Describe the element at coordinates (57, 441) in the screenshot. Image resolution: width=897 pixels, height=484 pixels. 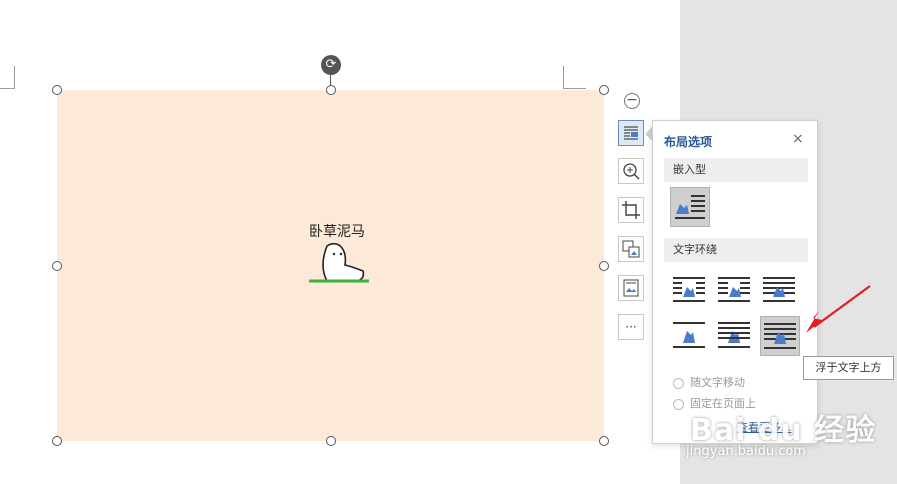
I see `resize-handle-sw` at that location.